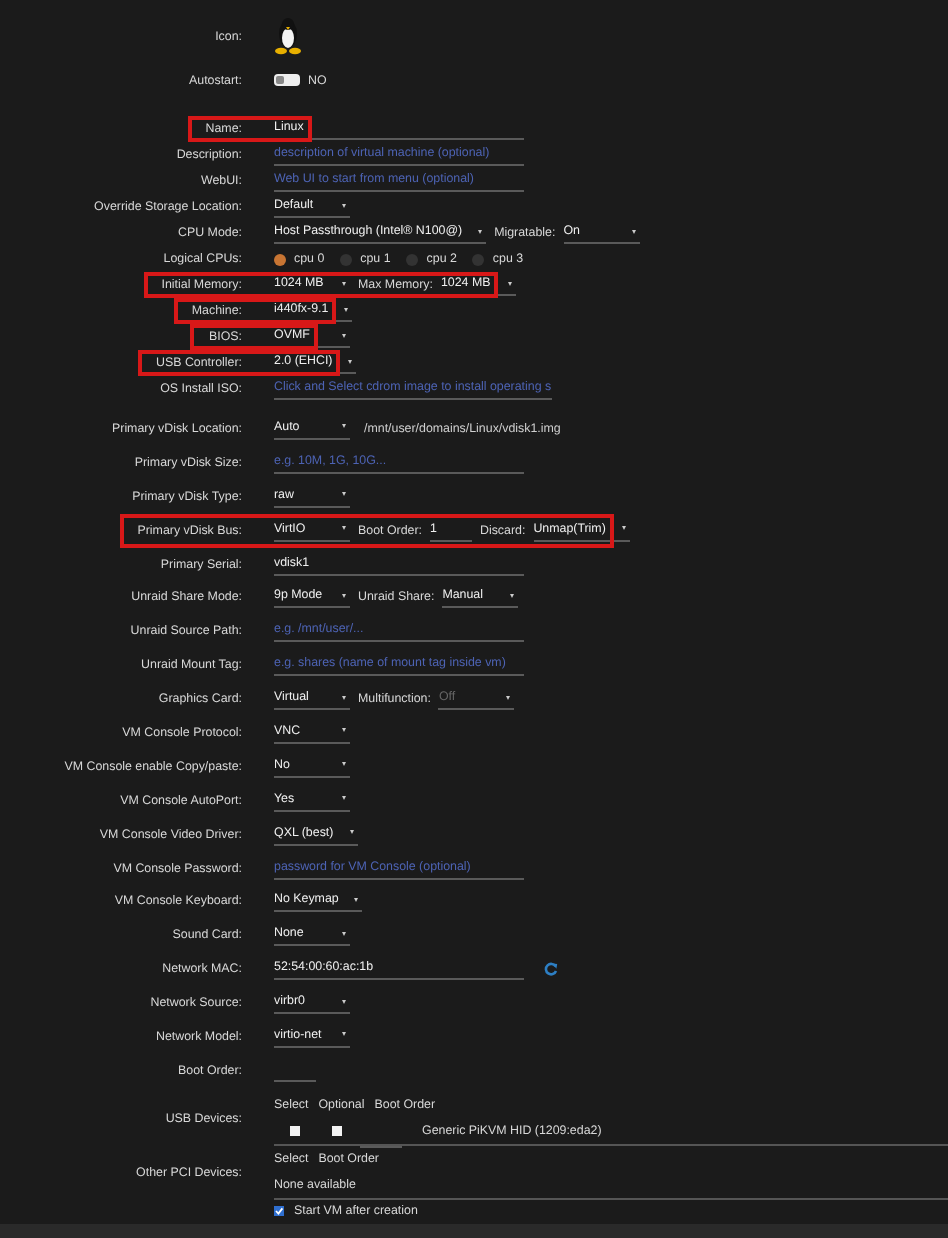 The width and height of the screenshot is (948, 1238). What do you see at coordinates (287, 80) in the screenshot?
I see `toggle-switch` at bounding box center [287, 80].